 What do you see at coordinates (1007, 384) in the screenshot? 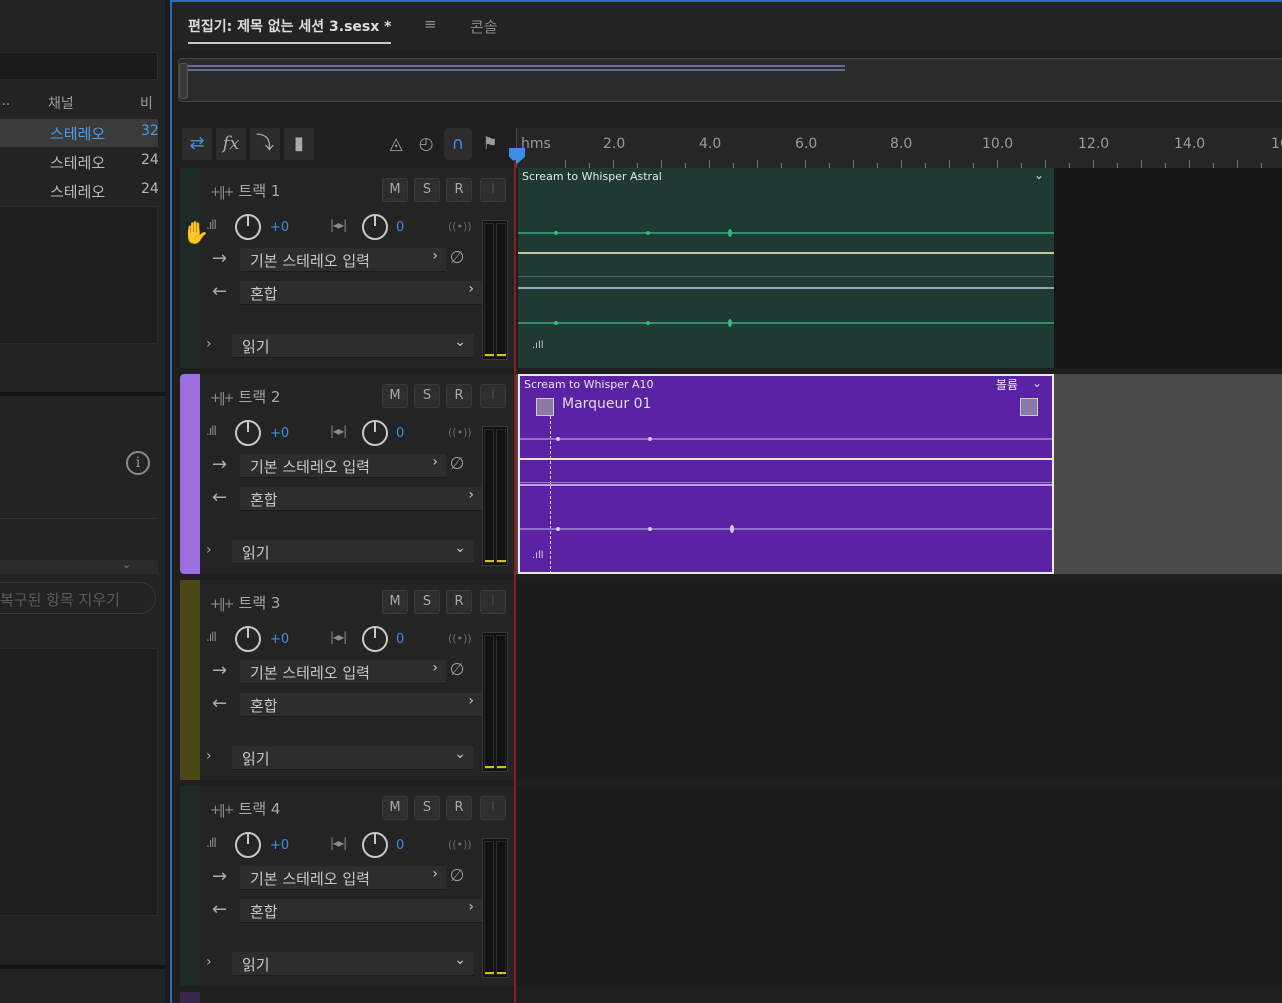
I see `clip-envelope-tag: 볼륨` at bounding box center [1007, 384].